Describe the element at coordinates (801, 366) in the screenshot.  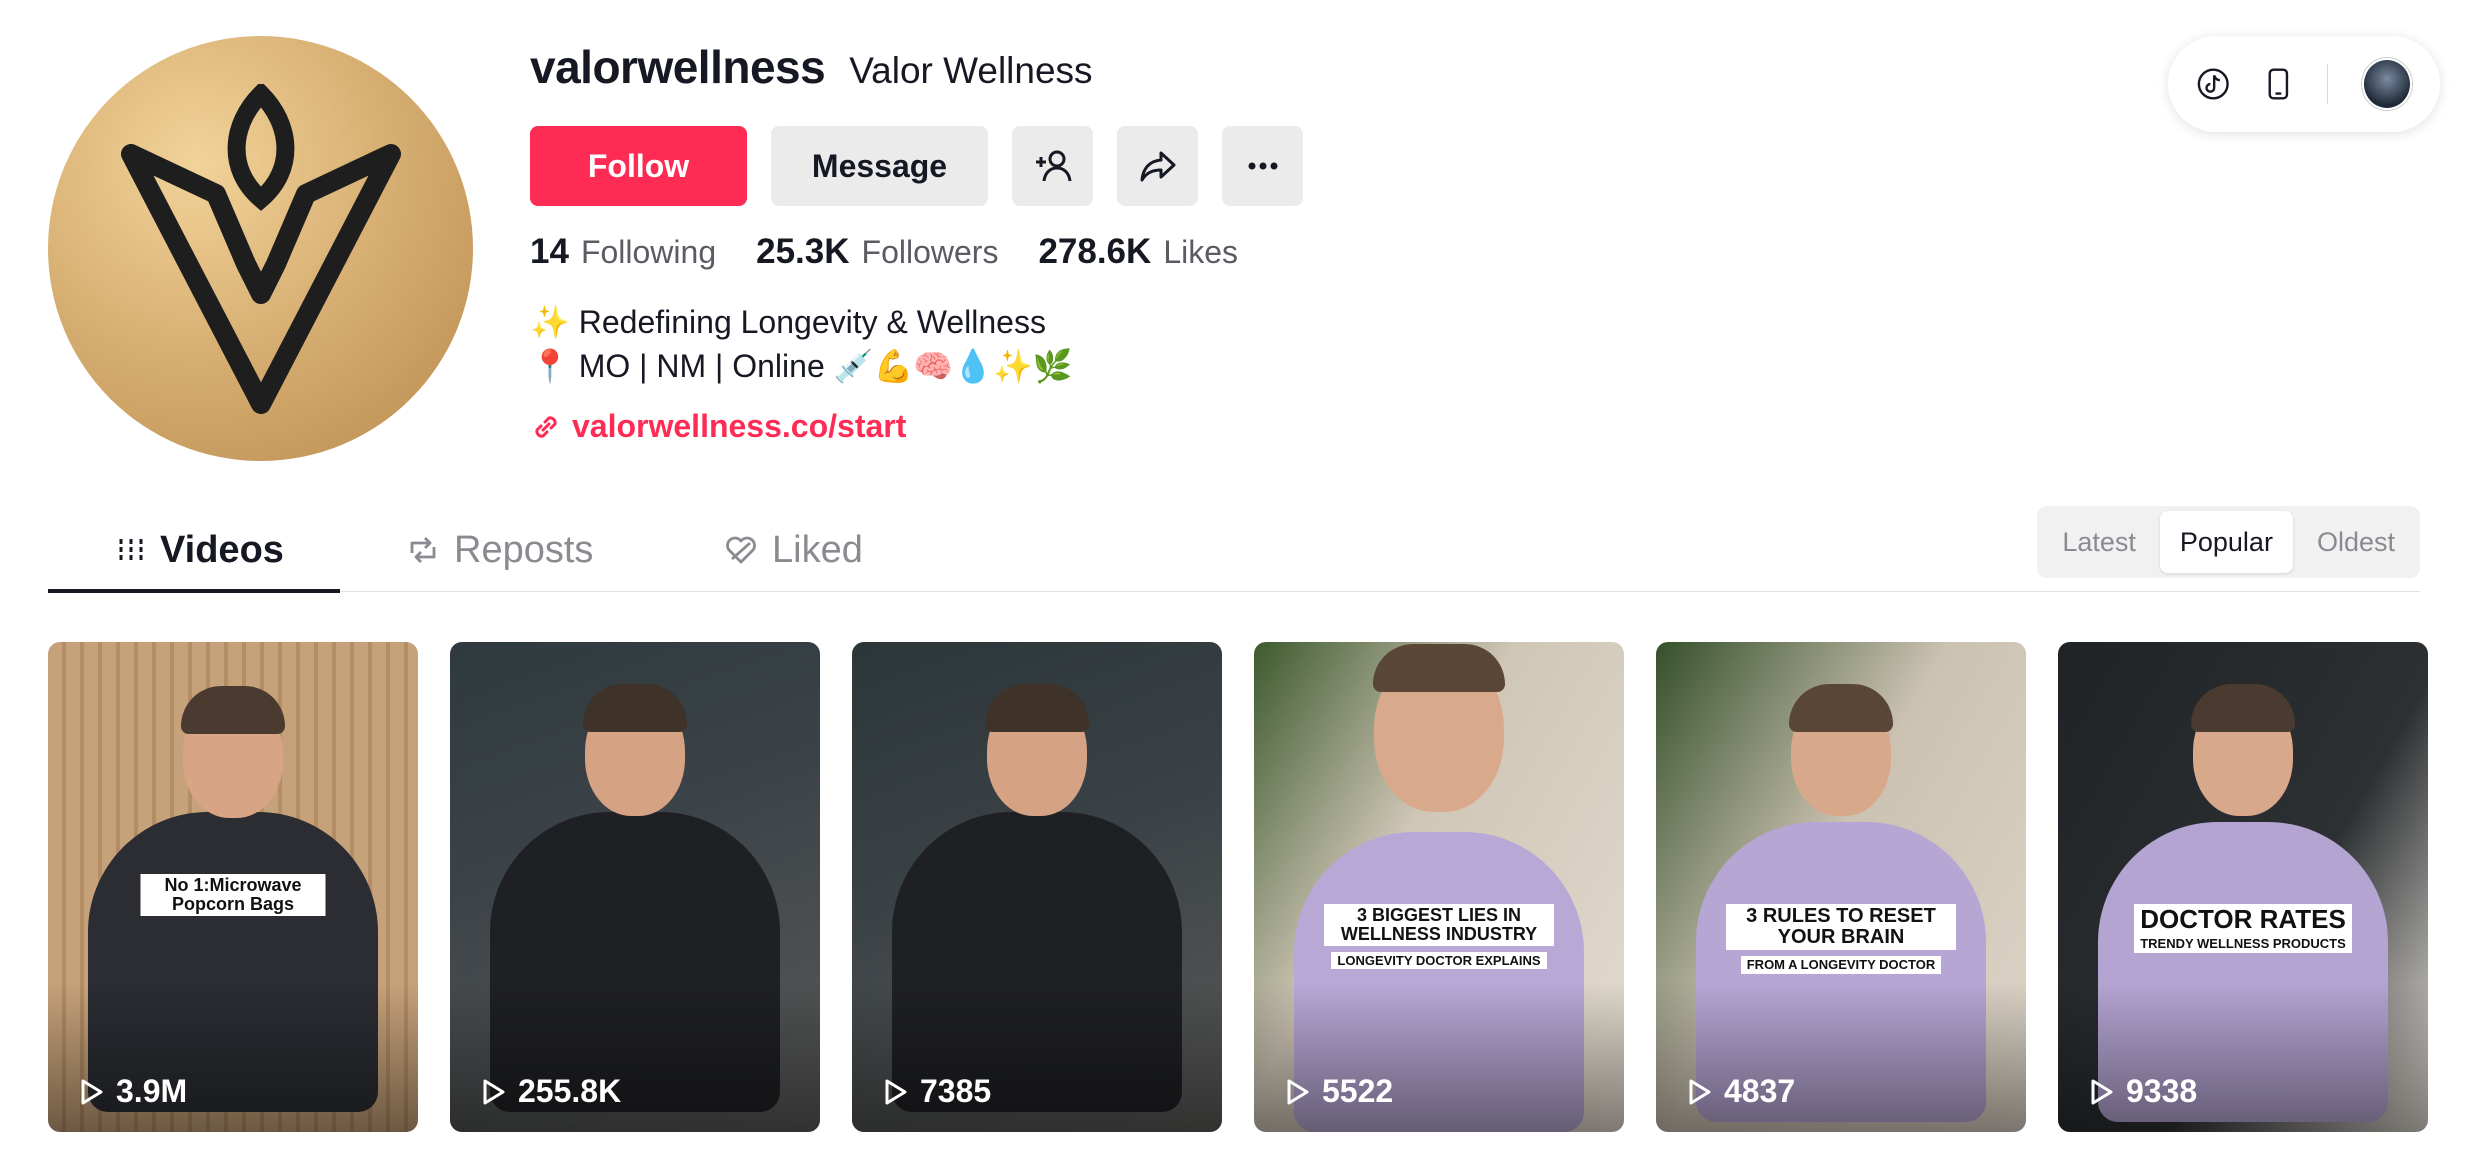
I see `bio-line: 📍 MO | NM | Online 💉💪🧠💧✨🌿` at that location.